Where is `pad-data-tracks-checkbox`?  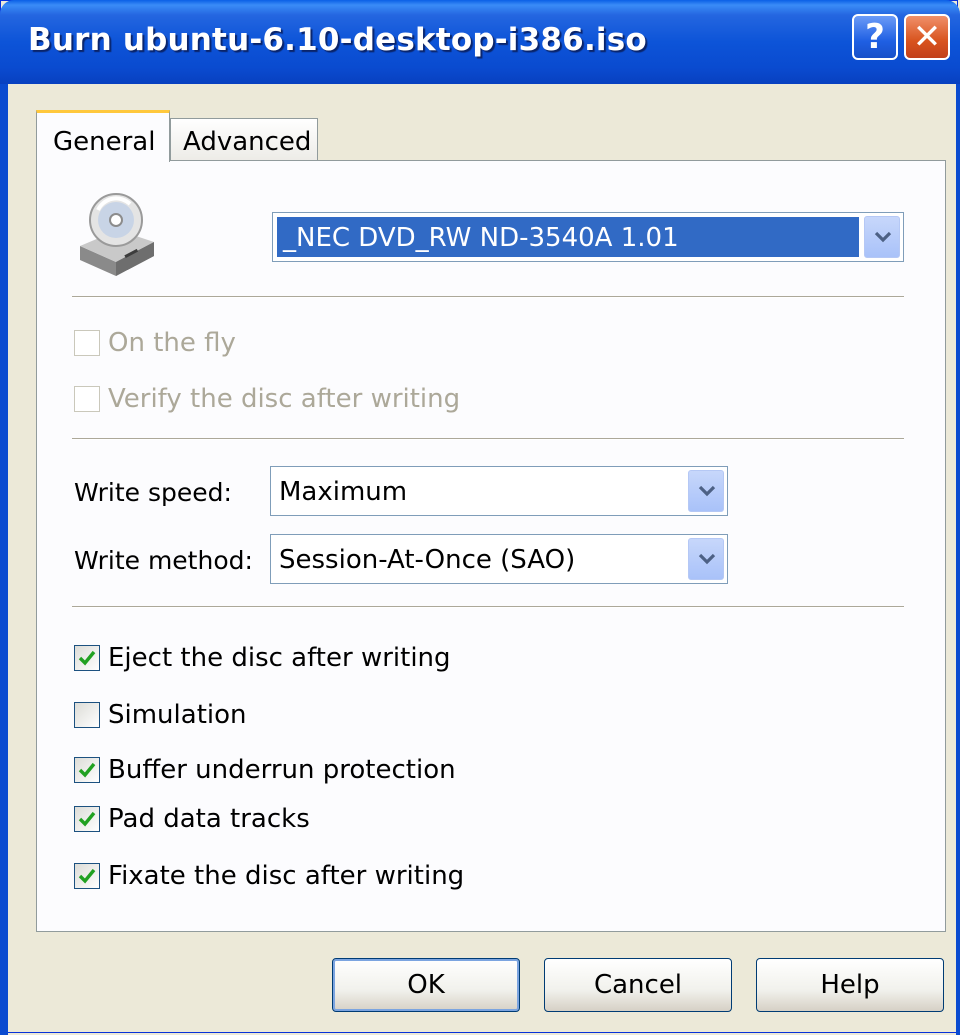
pad-data-tracks-checkbox is located at coordinates (87, 819).